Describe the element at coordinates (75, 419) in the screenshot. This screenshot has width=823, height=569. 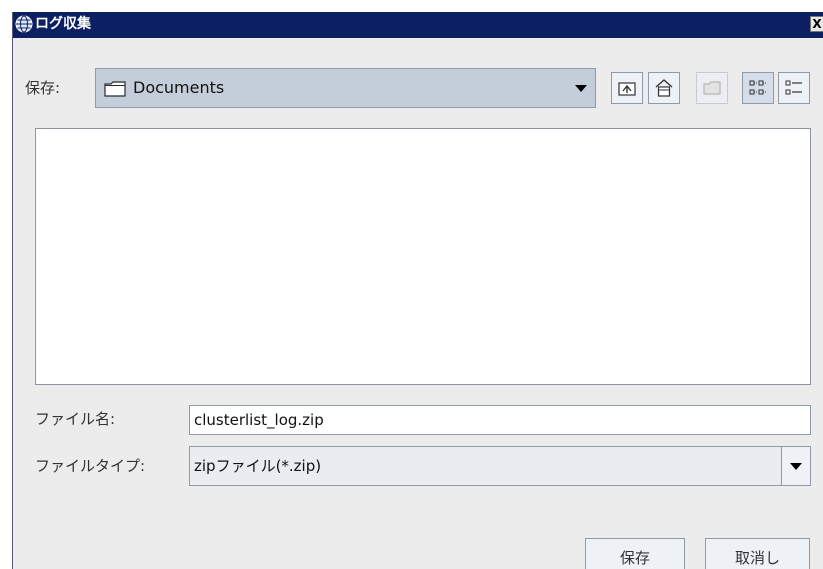
I see `file-name-label: ファイル名:` at that location.